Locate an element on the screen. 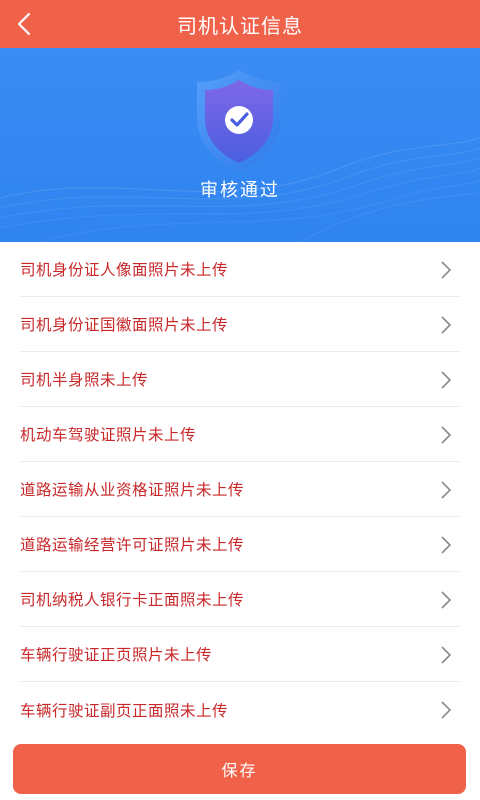  back-button is located at coordinates (24, 24).